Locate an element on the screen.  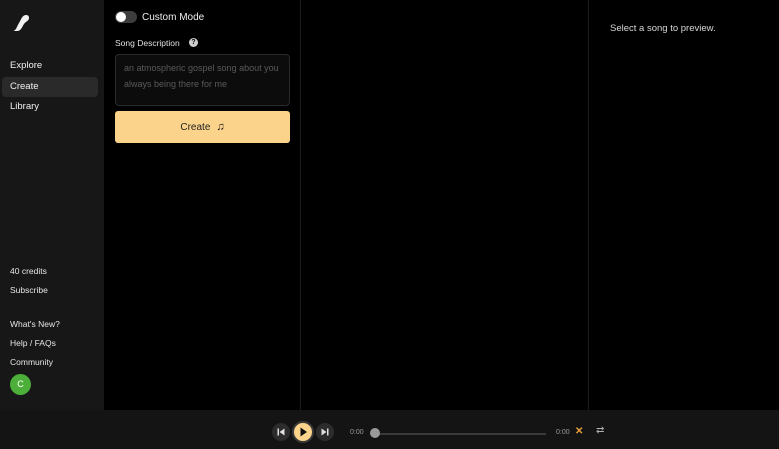
repeat-icon: ⇄ is located at coordinates (600, 430).